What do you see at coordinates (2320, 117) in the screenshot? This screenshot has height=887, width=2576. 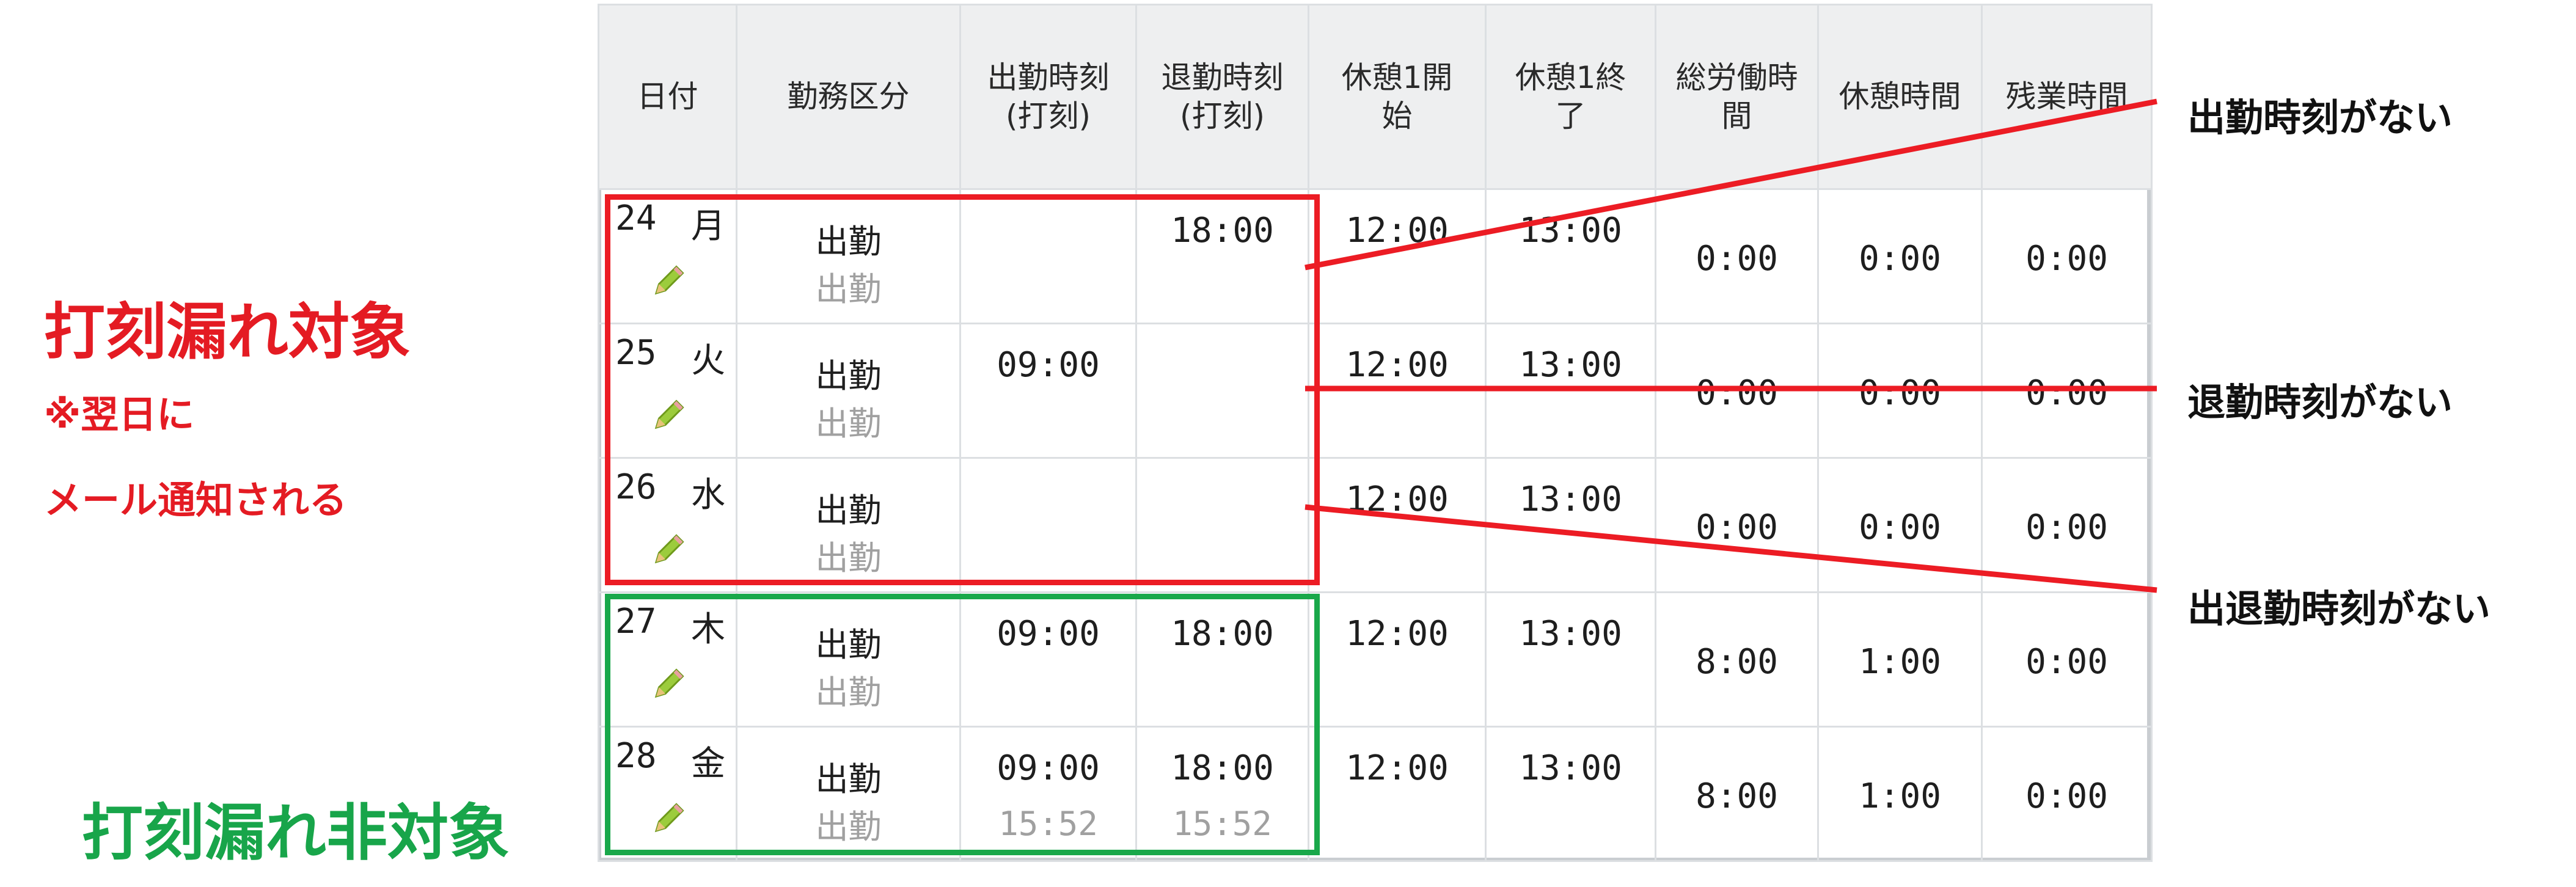 I see `annotation-missing-in: 出勤時刻がない` at bounding box center [2320, 117].